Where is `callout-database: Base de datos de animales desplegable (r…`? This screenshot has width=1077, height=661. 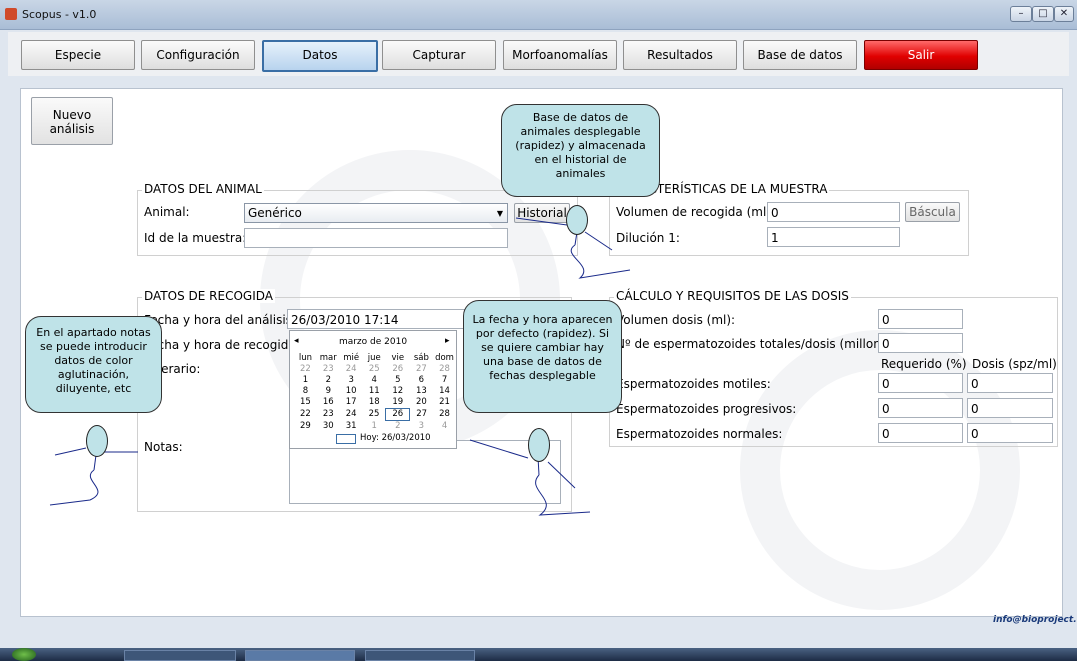
callout-database: Base de datos de animales desplegable (r… is located at coordinates (580, 150).